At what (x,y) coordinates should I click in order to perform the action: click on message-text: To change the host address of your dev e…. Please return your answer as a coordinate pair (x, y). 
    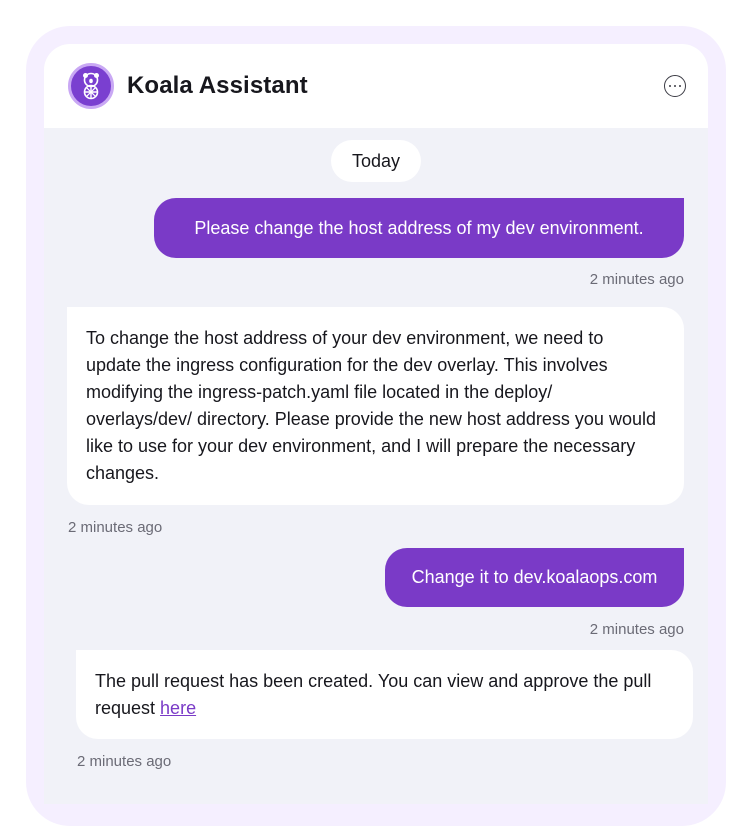
    Looking at the image, I should click on (371, 405).